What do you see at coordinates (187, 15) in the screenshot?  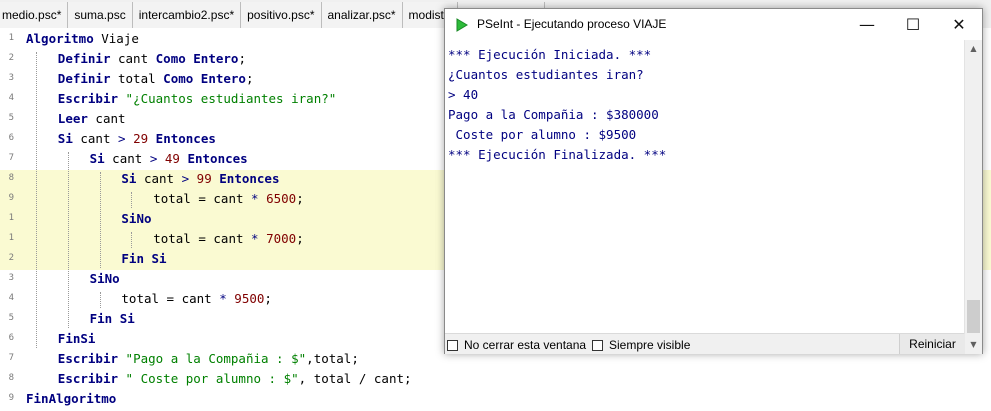 I see `editor-tab: intercambio2.psc*` at bounding box center [187, 15].